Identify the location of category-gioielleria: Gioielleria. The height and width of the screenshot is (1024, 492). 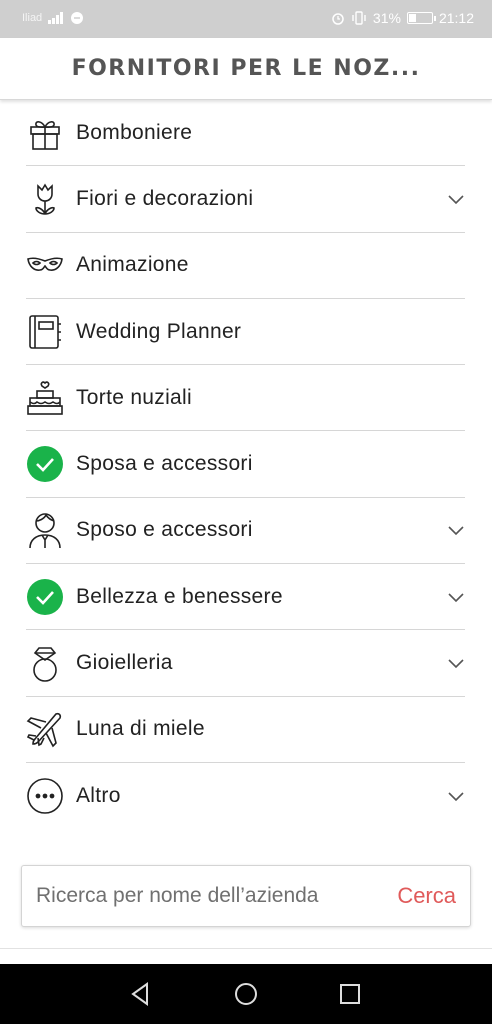
(245, 663).